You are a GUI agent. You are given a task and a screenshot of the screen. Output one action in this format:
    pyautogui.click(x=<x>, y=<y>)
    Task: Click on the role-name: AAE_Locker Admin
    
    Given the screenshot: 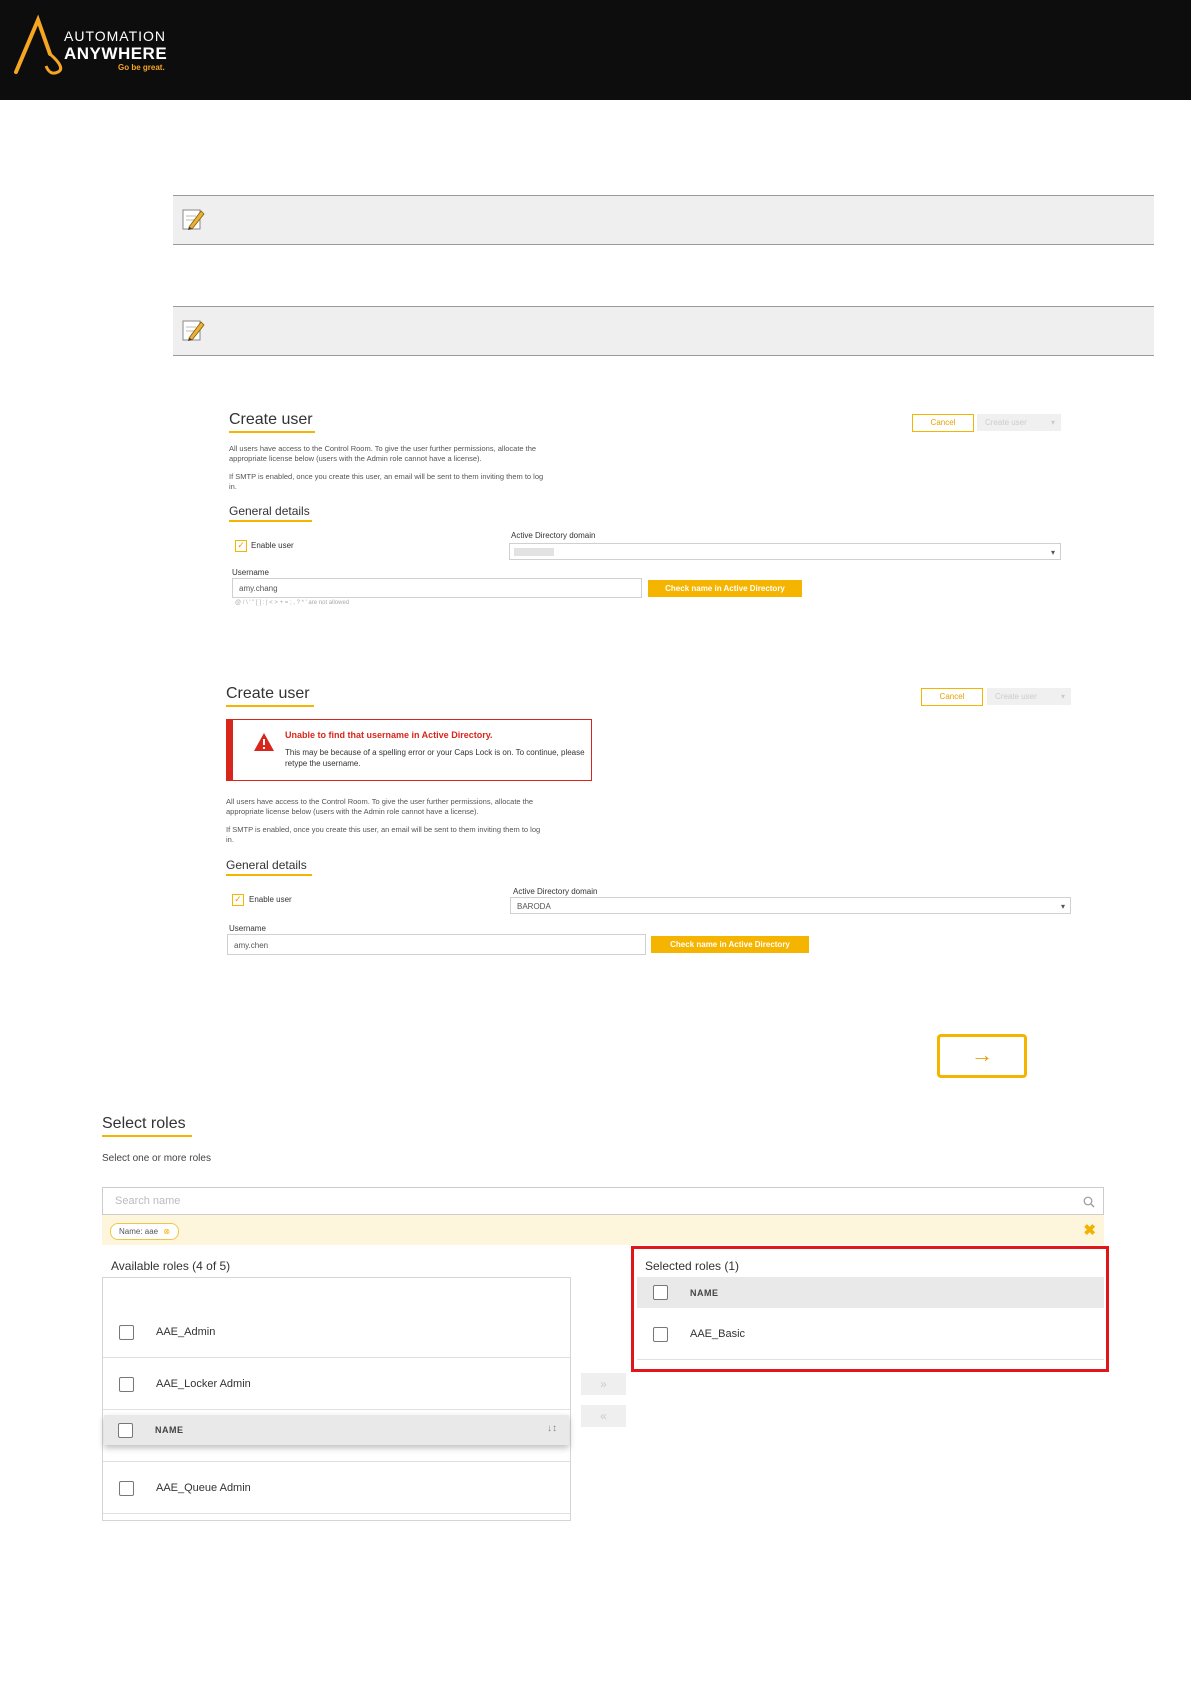 What is the action you would take?
    pyautogui.click(x=203, y=1384)
    